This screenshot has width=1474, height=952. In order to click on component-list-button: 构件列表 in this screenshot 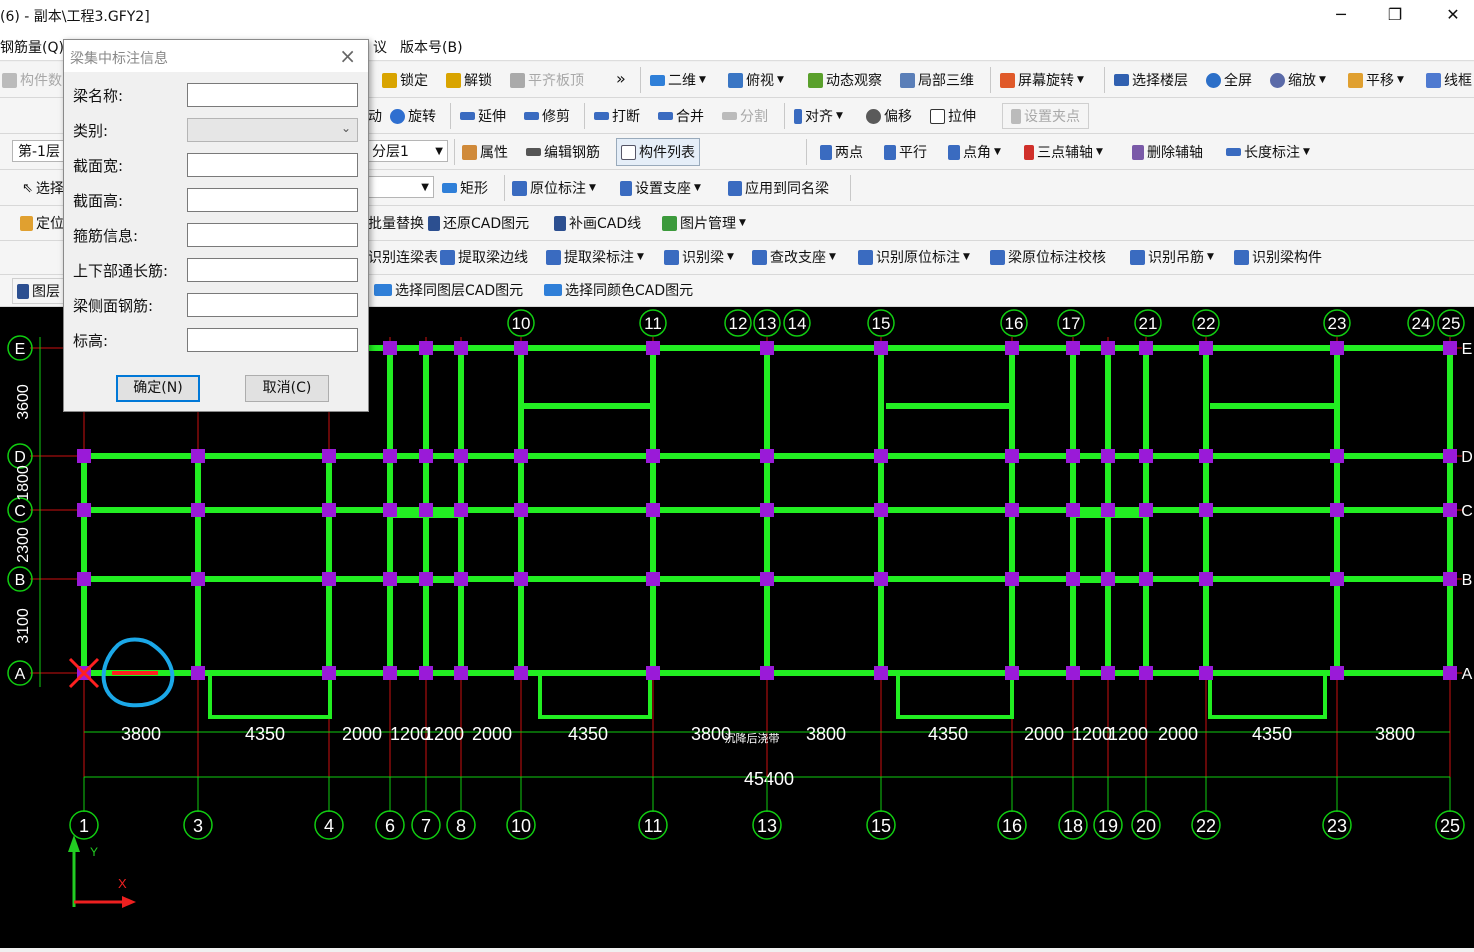, I will do `click(658, 152)`.